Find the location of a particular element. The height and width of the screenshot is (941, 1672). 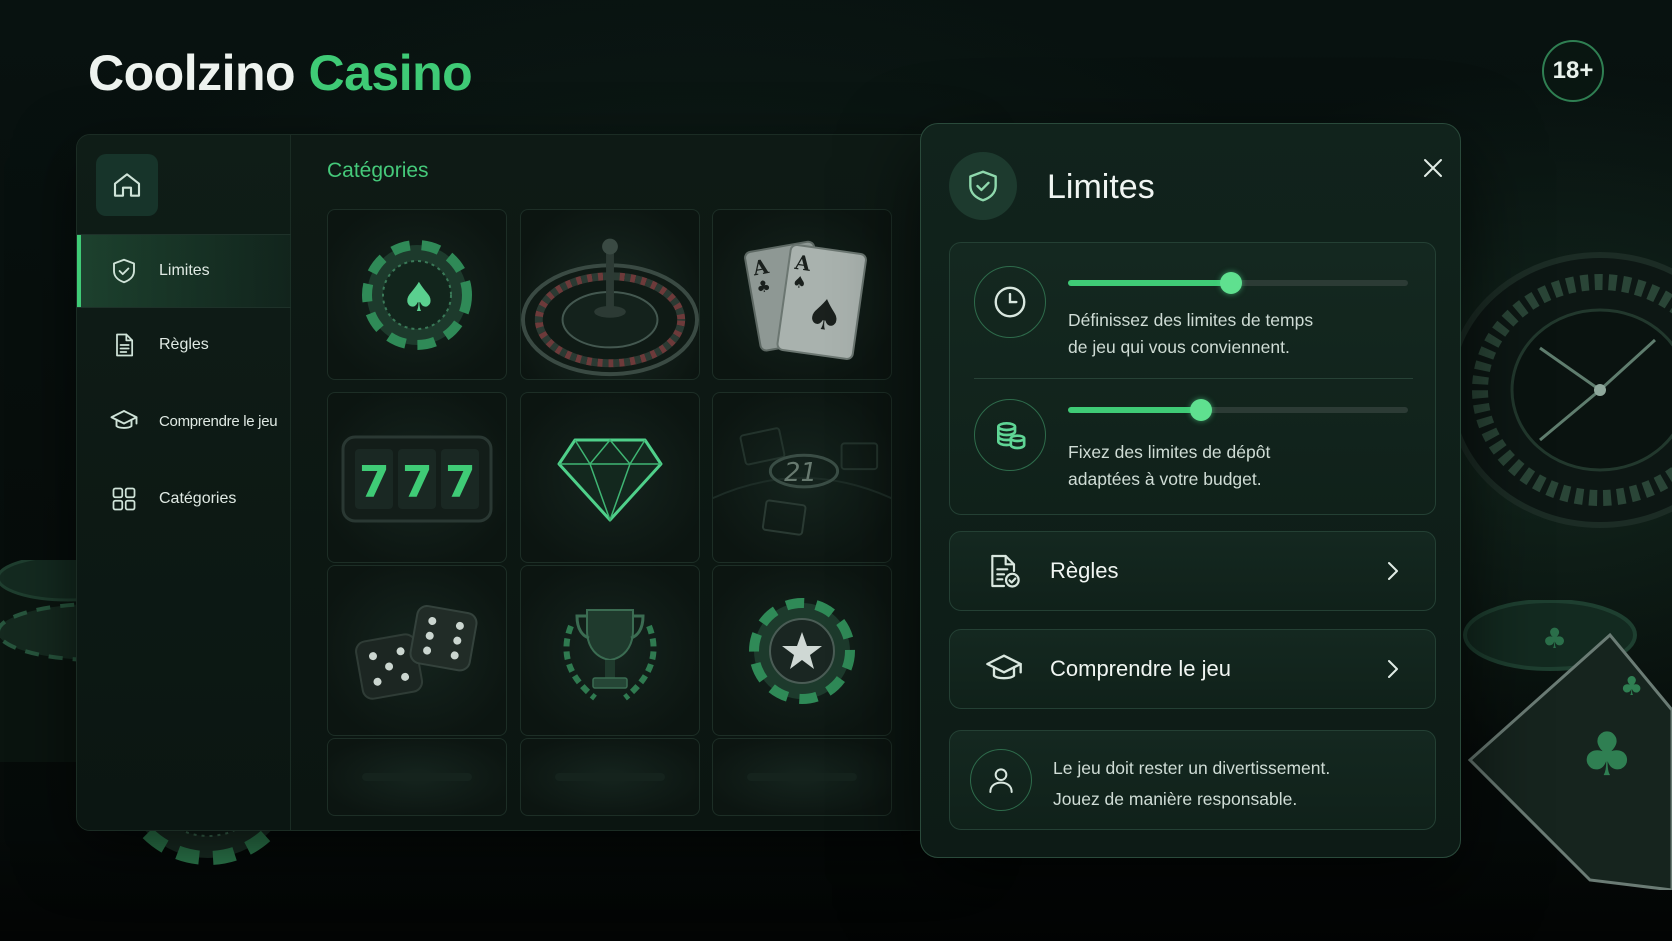

brand-title: Coolzino Casino is located at coordinates (280, 73).